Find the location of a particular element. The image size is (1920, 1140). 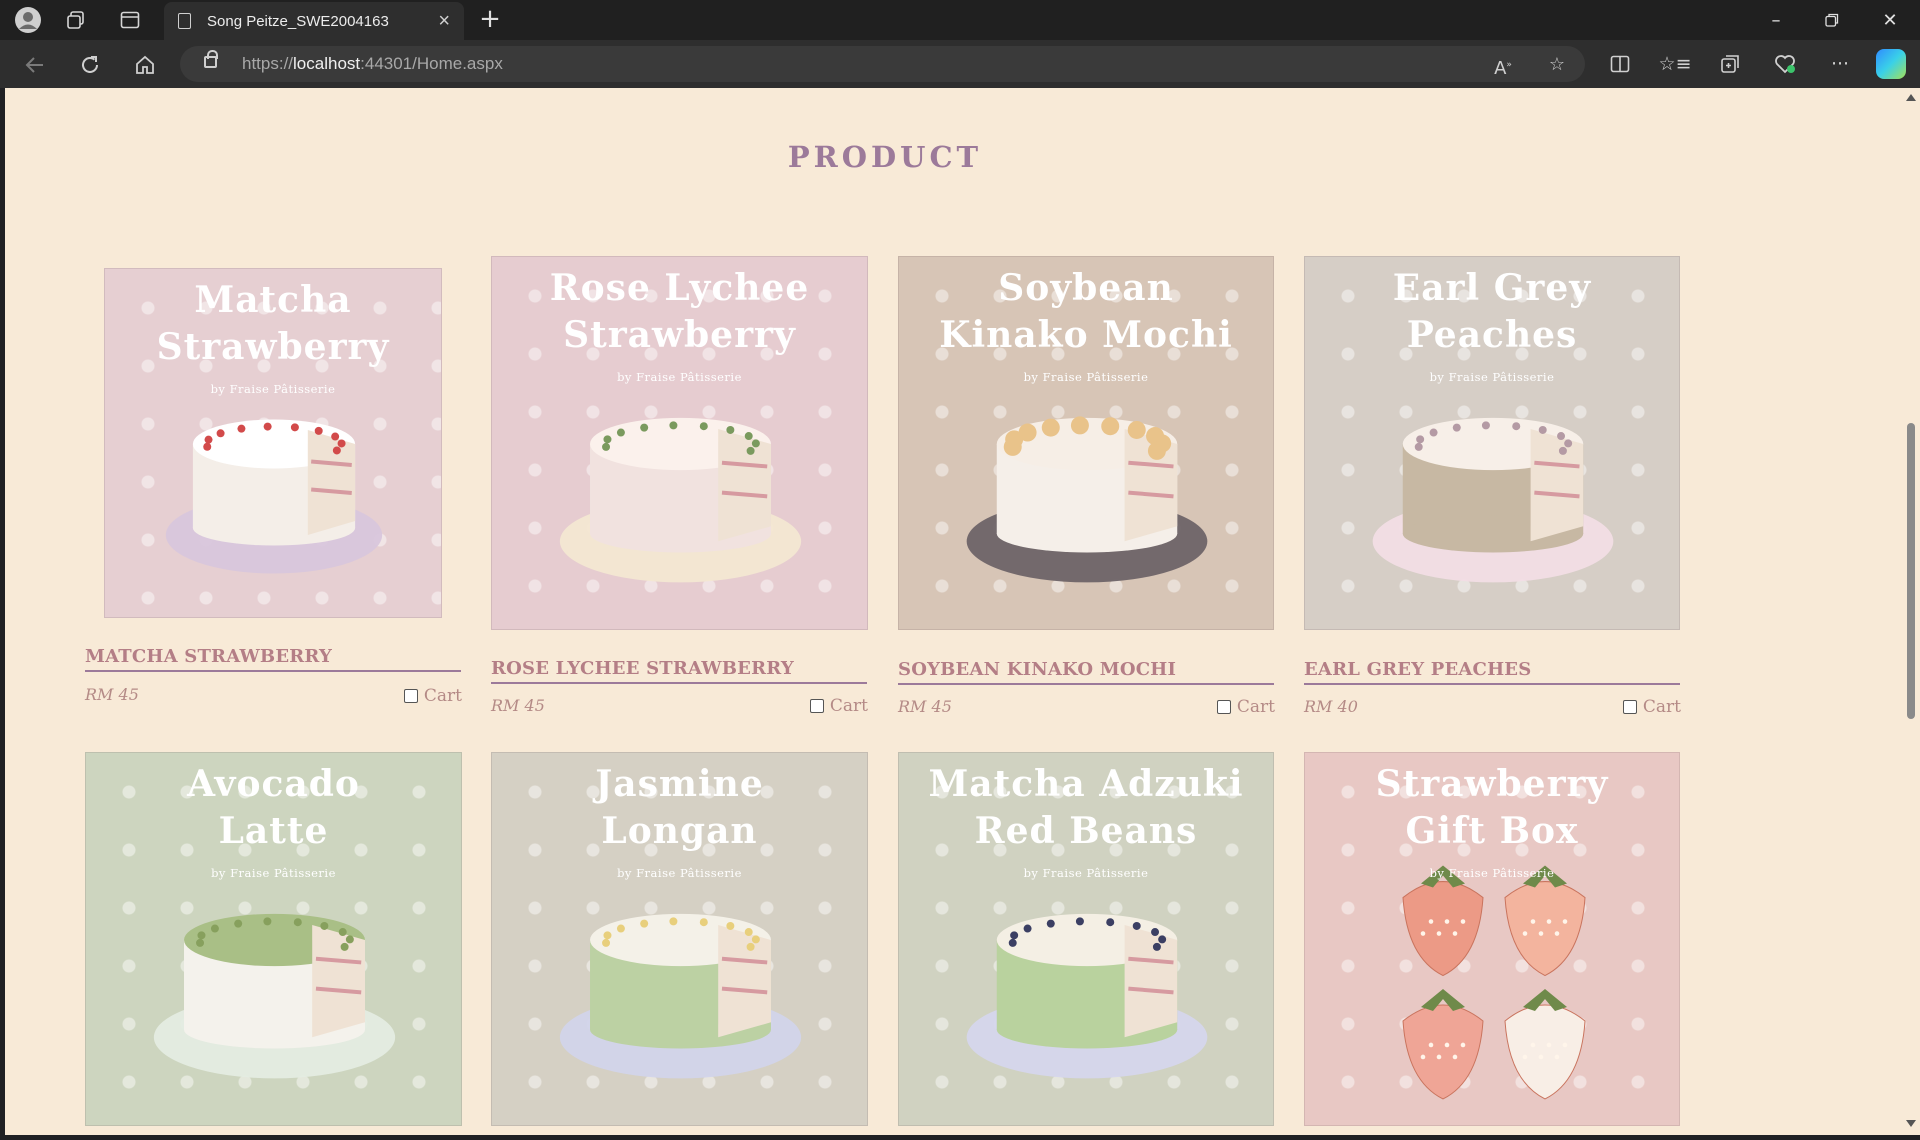

image-title: Jasmine Longan is located at coordinates (679, 808).